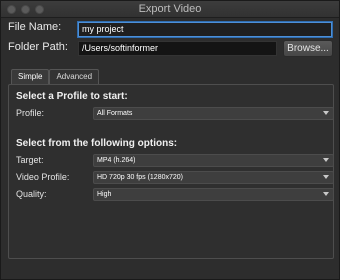 Image resolution: width=340 pixels, height=280 pixels. Describe the element at coordinates (213, 160) in the screenshot. I see `target-select: MP4 (h.264)` at that location.